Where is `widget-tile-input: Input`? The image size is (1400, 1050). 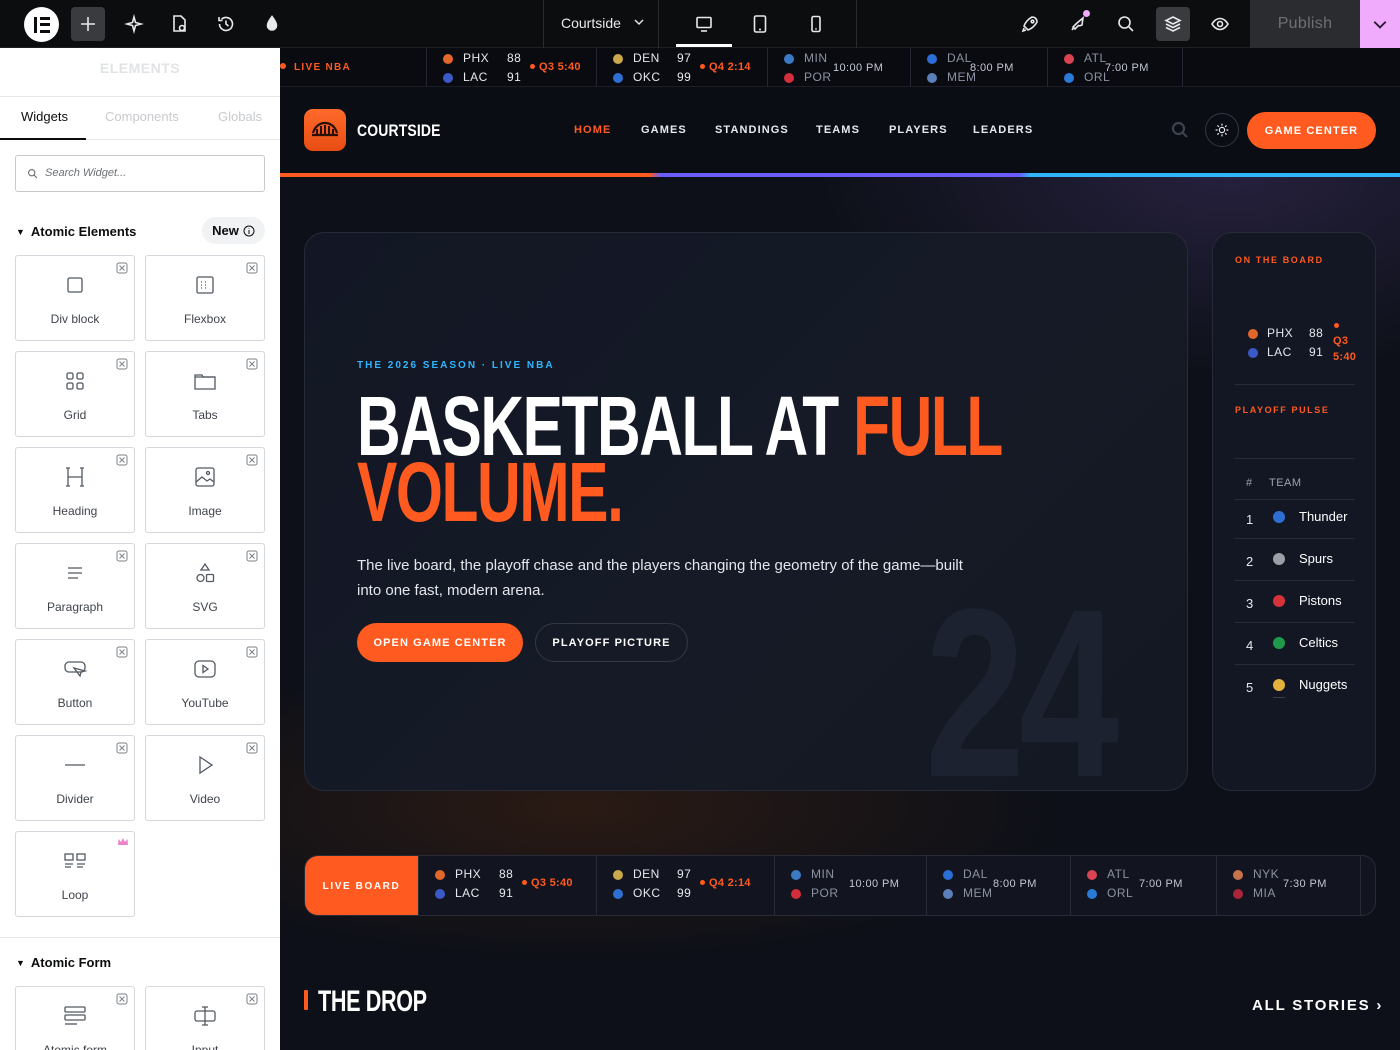 widget-tile-input: Input is located at coordinates (205, 1018).